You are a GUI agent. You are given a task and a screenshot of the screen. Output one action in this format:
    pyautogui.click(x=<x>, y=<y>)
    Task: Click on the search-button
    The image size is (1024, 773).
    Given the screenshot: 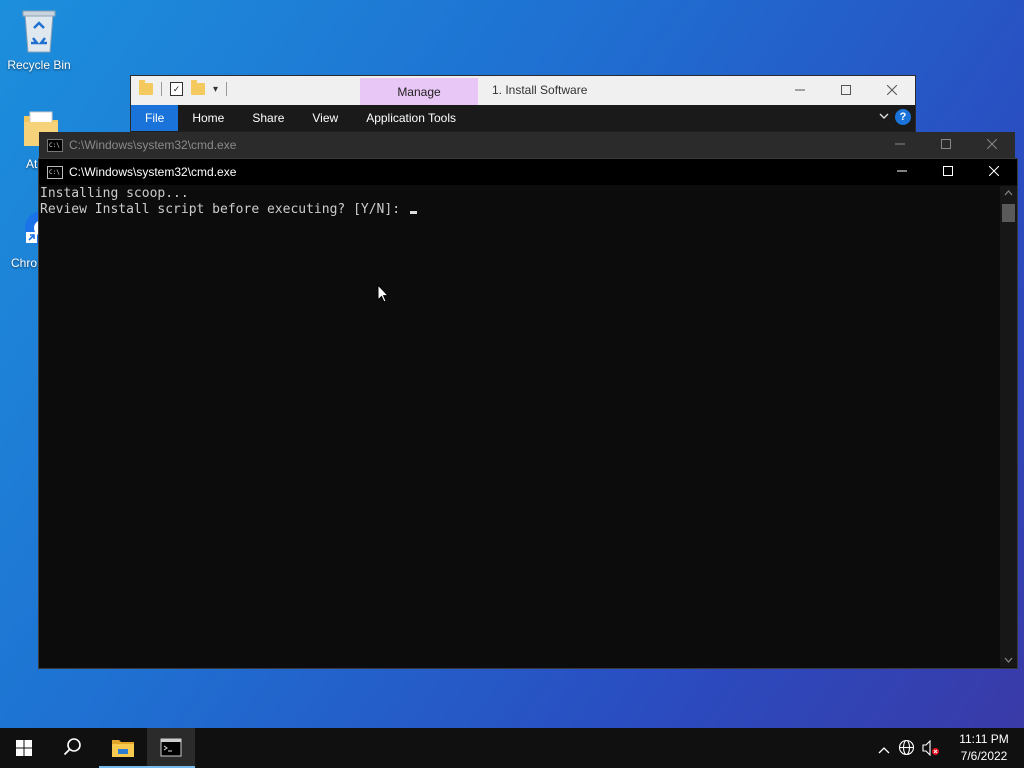 What is the action you would take?
    pyautogui.click(x=72, y=748)
    